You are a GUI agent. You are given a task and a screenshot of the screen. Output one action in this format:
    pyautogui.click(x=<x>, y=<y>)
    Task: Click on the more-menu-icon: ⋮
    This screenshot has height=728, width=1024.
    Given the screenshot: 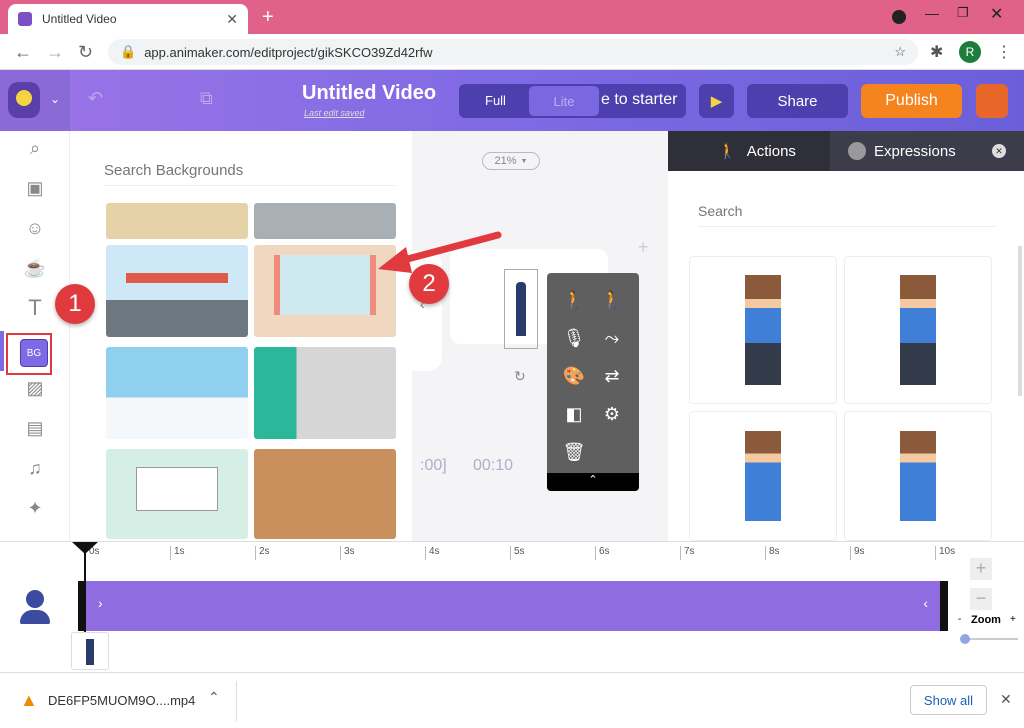 What is the action you would take?
    pyautogui.click(x=1004, y=52)
    